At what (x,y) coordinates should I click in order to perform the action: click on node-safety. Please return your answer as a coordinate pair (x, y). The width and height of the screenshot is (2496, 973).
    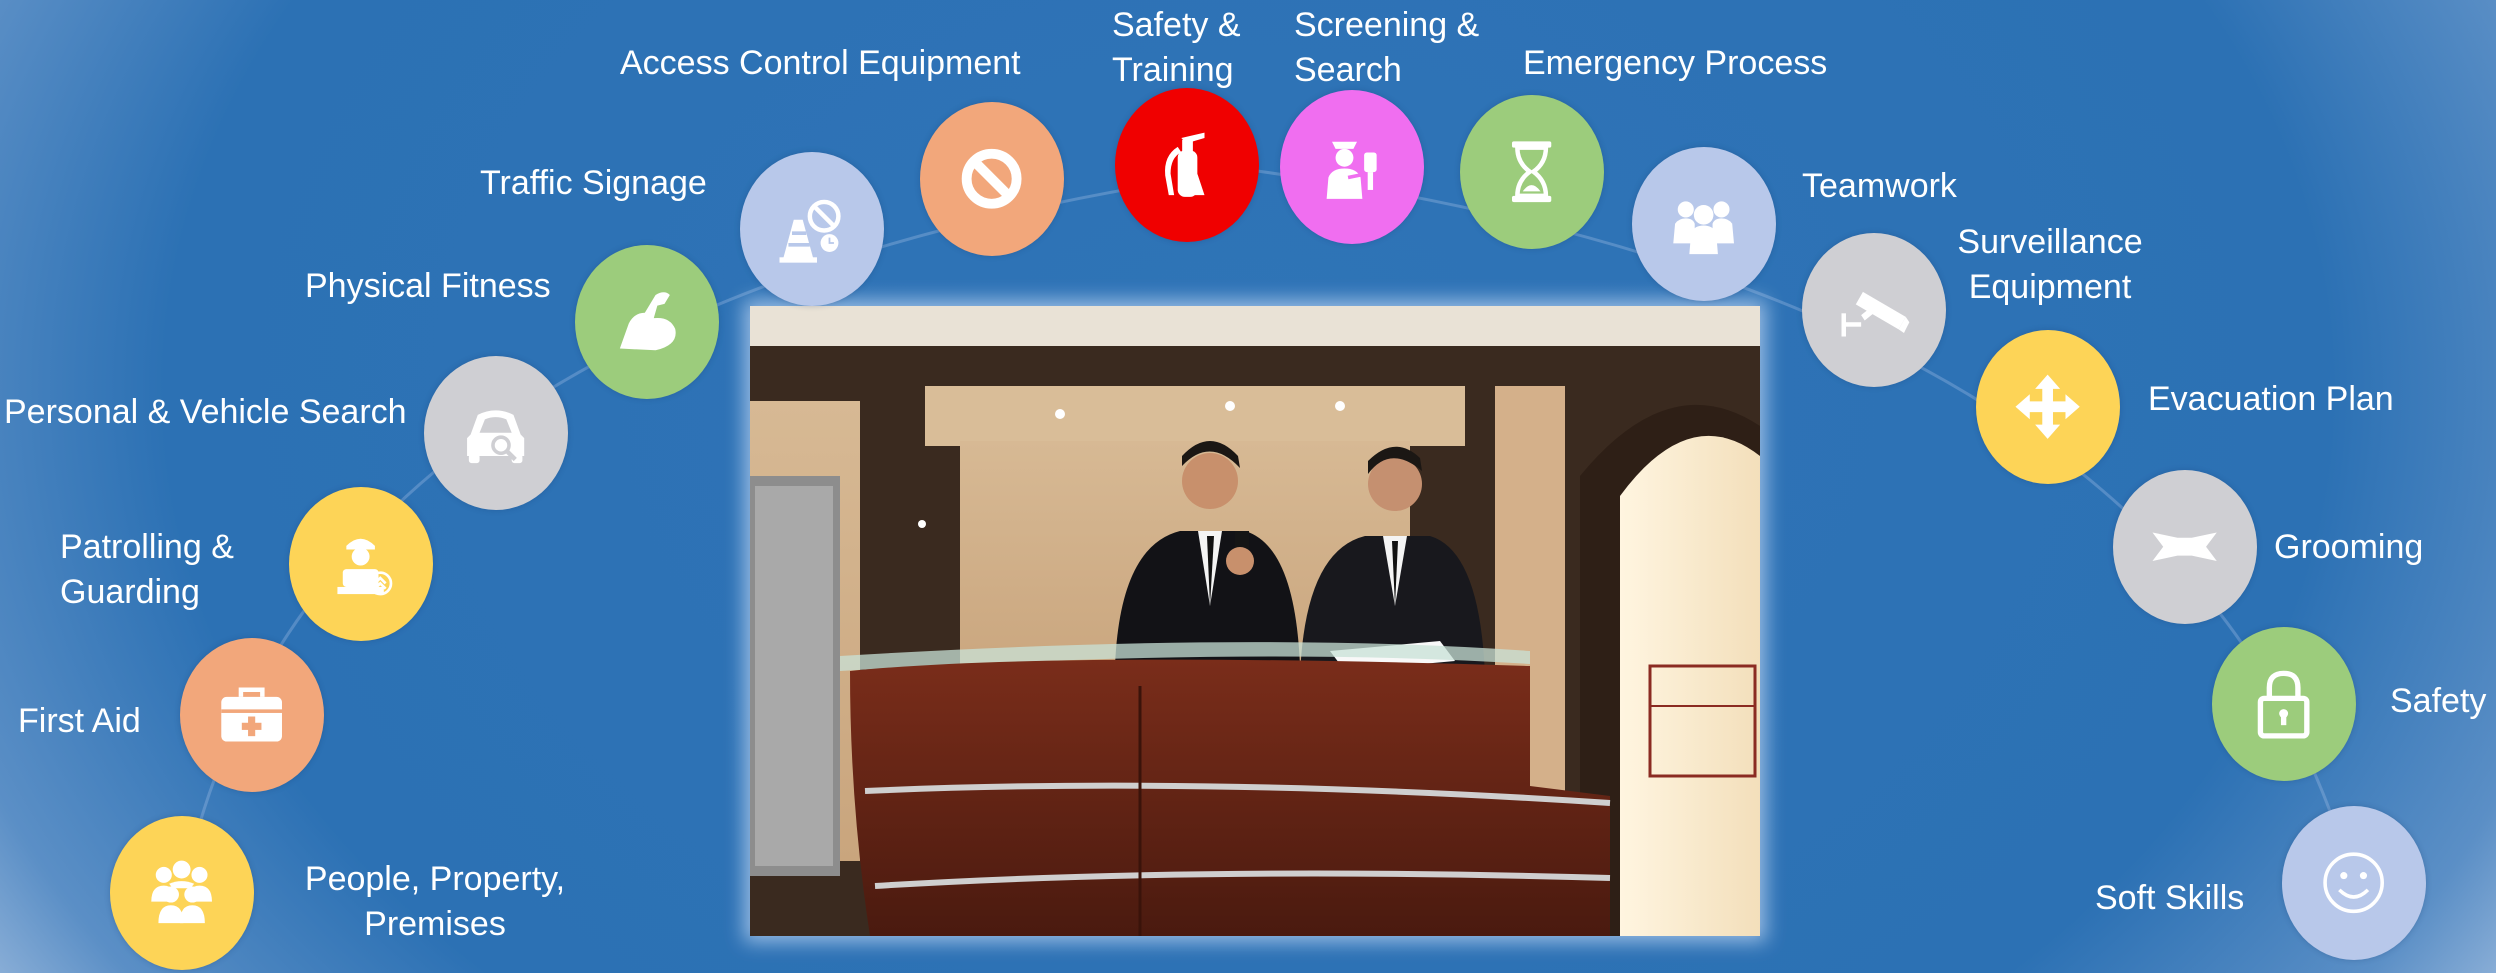
    Looking at the image, I should click on (2284, 704).